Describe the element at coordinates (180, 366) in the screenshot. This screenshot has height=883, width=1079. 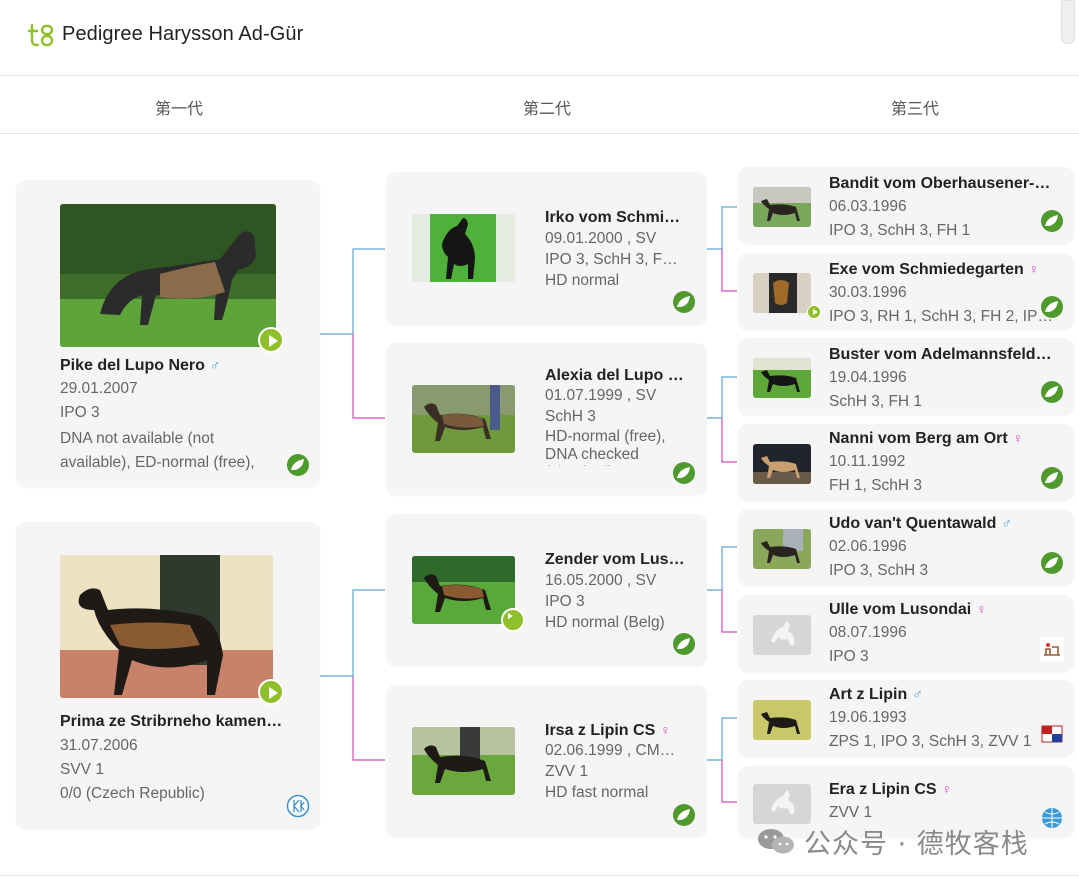
I see `dog-name: Pike del Lupo Nero ♂` at that location.